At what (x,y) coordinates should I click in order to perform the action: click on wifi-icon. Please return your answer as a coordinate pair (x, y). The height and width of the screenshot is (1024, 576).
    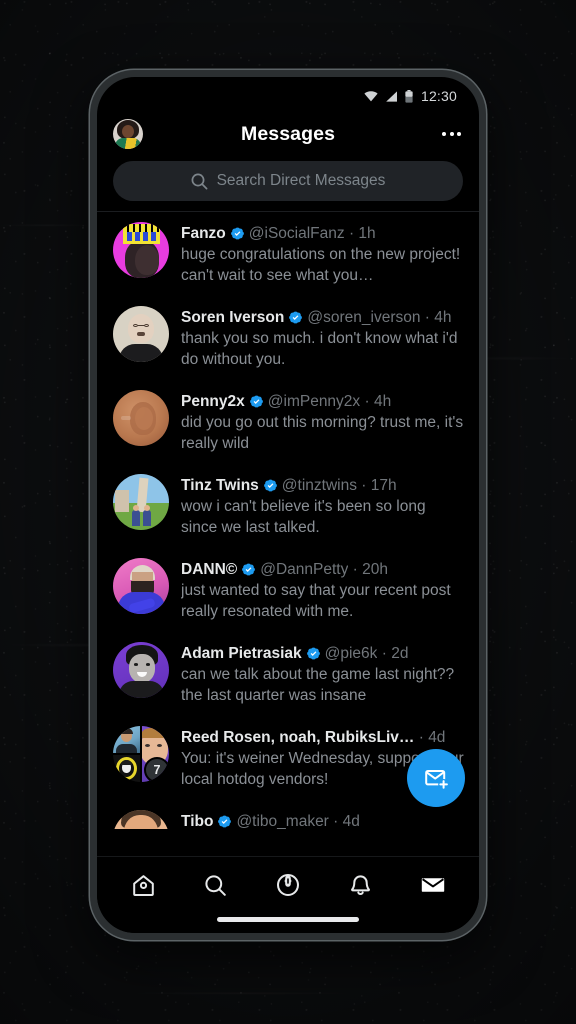
    Looking at the image, I should click on (371, 95).